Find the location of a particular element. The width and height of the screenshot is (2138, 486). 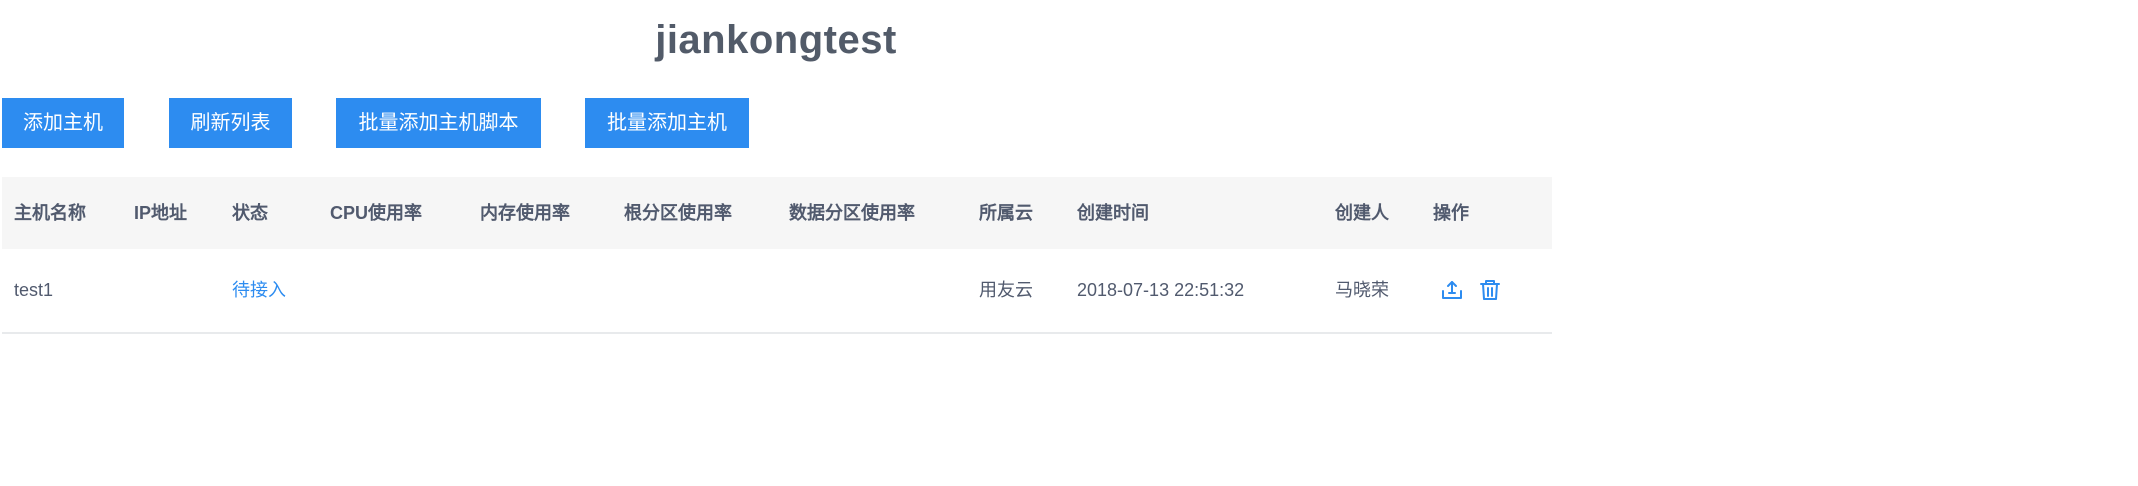

refresh-list-button: 刷新列表 is located at coordinates (230, 123).